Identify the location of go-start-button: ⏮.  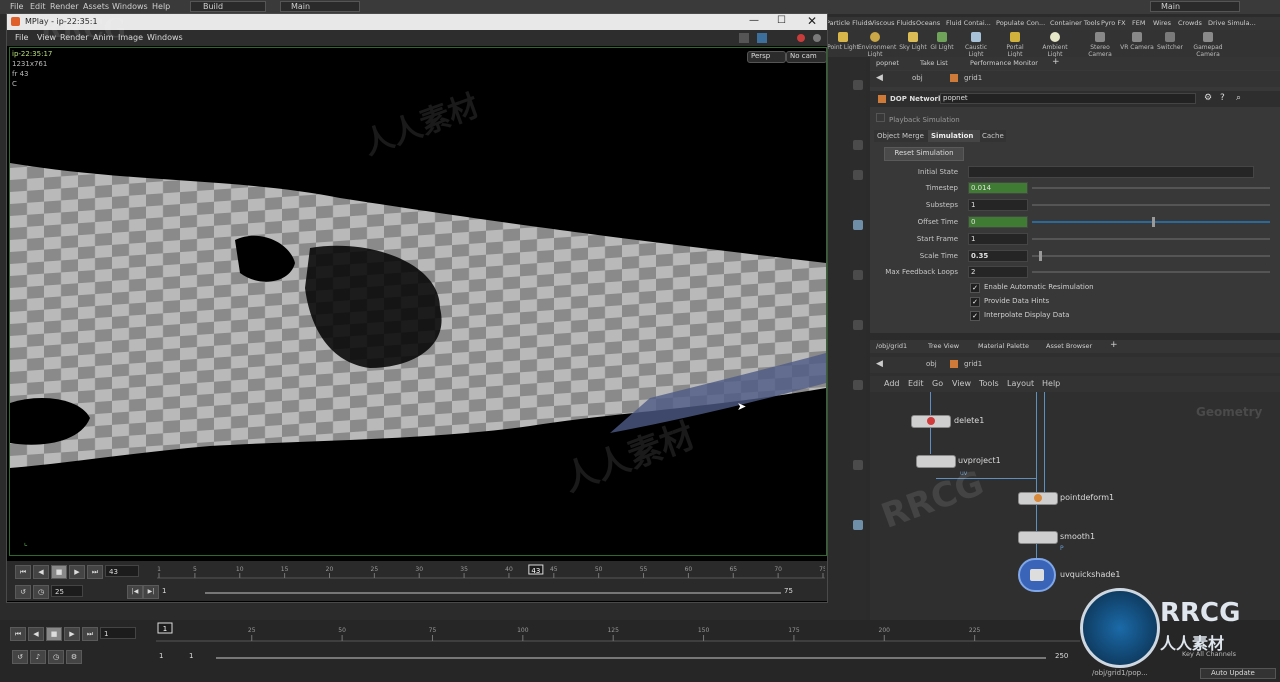
(23, 572).